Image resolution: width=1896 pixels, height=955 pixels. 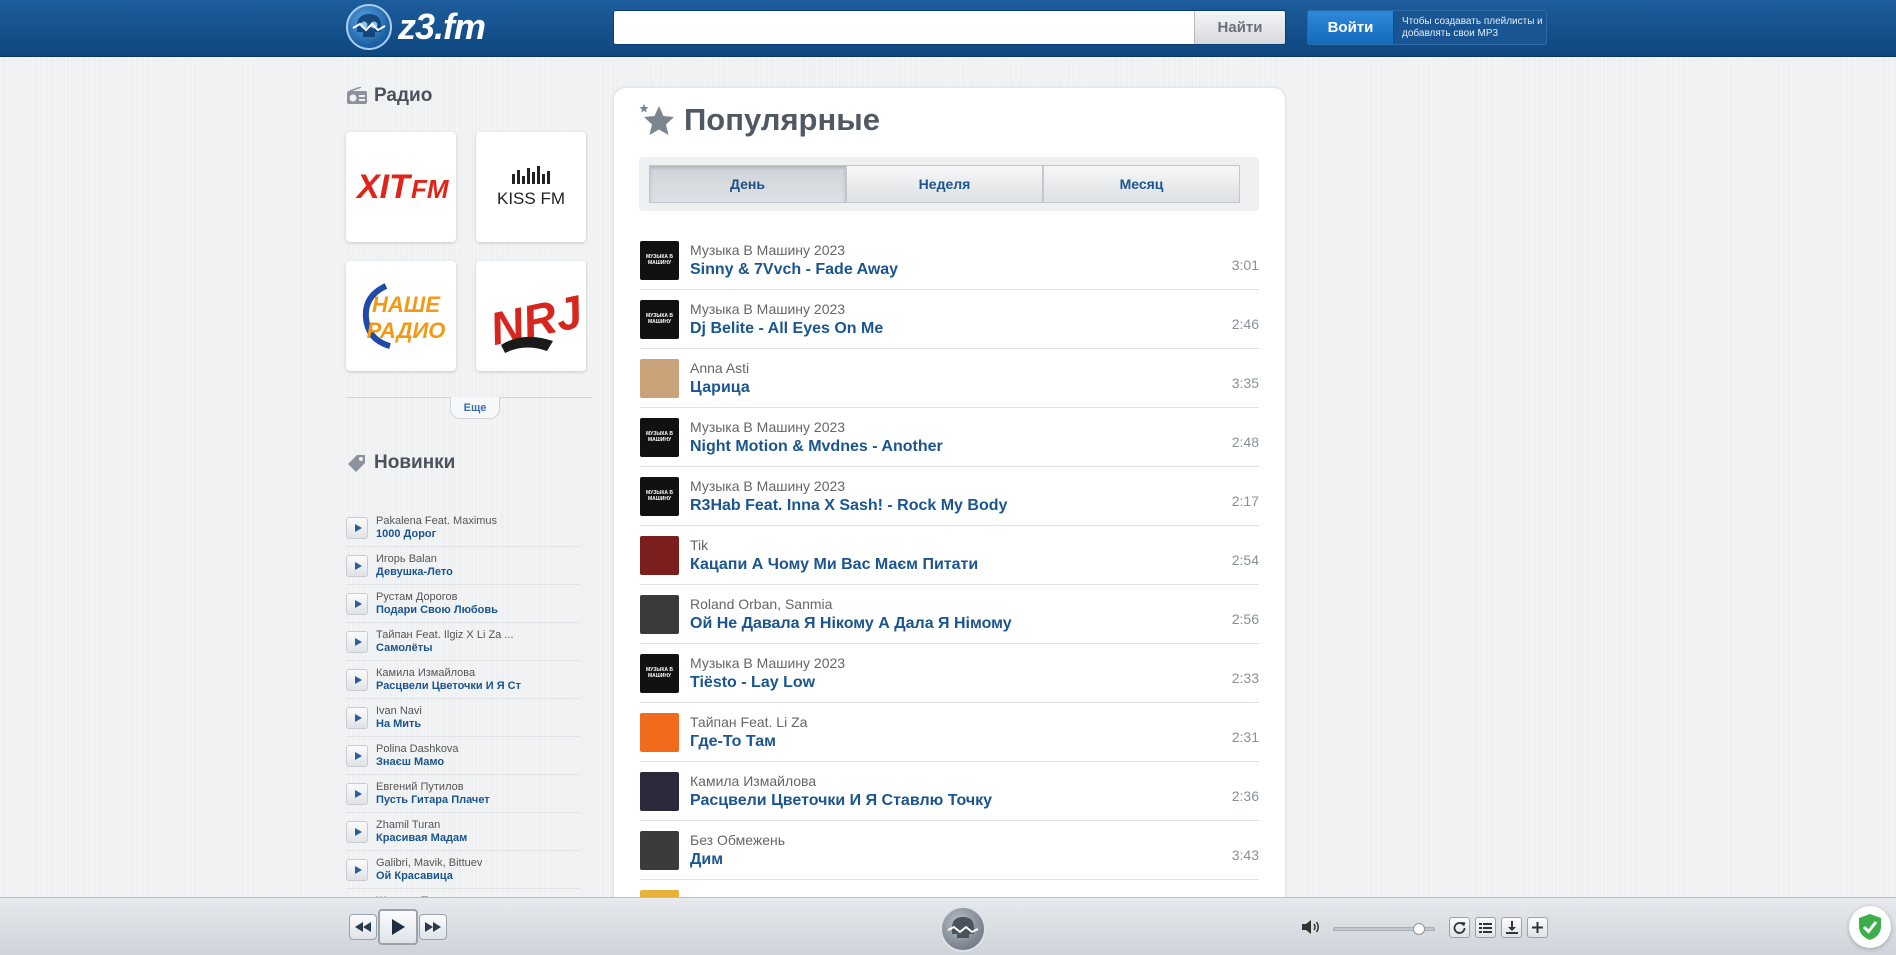 What do you see at coordinates (469, 463) in the screenshot?
I see `new-section-header: Новинки` at bounding box center [469, 463].